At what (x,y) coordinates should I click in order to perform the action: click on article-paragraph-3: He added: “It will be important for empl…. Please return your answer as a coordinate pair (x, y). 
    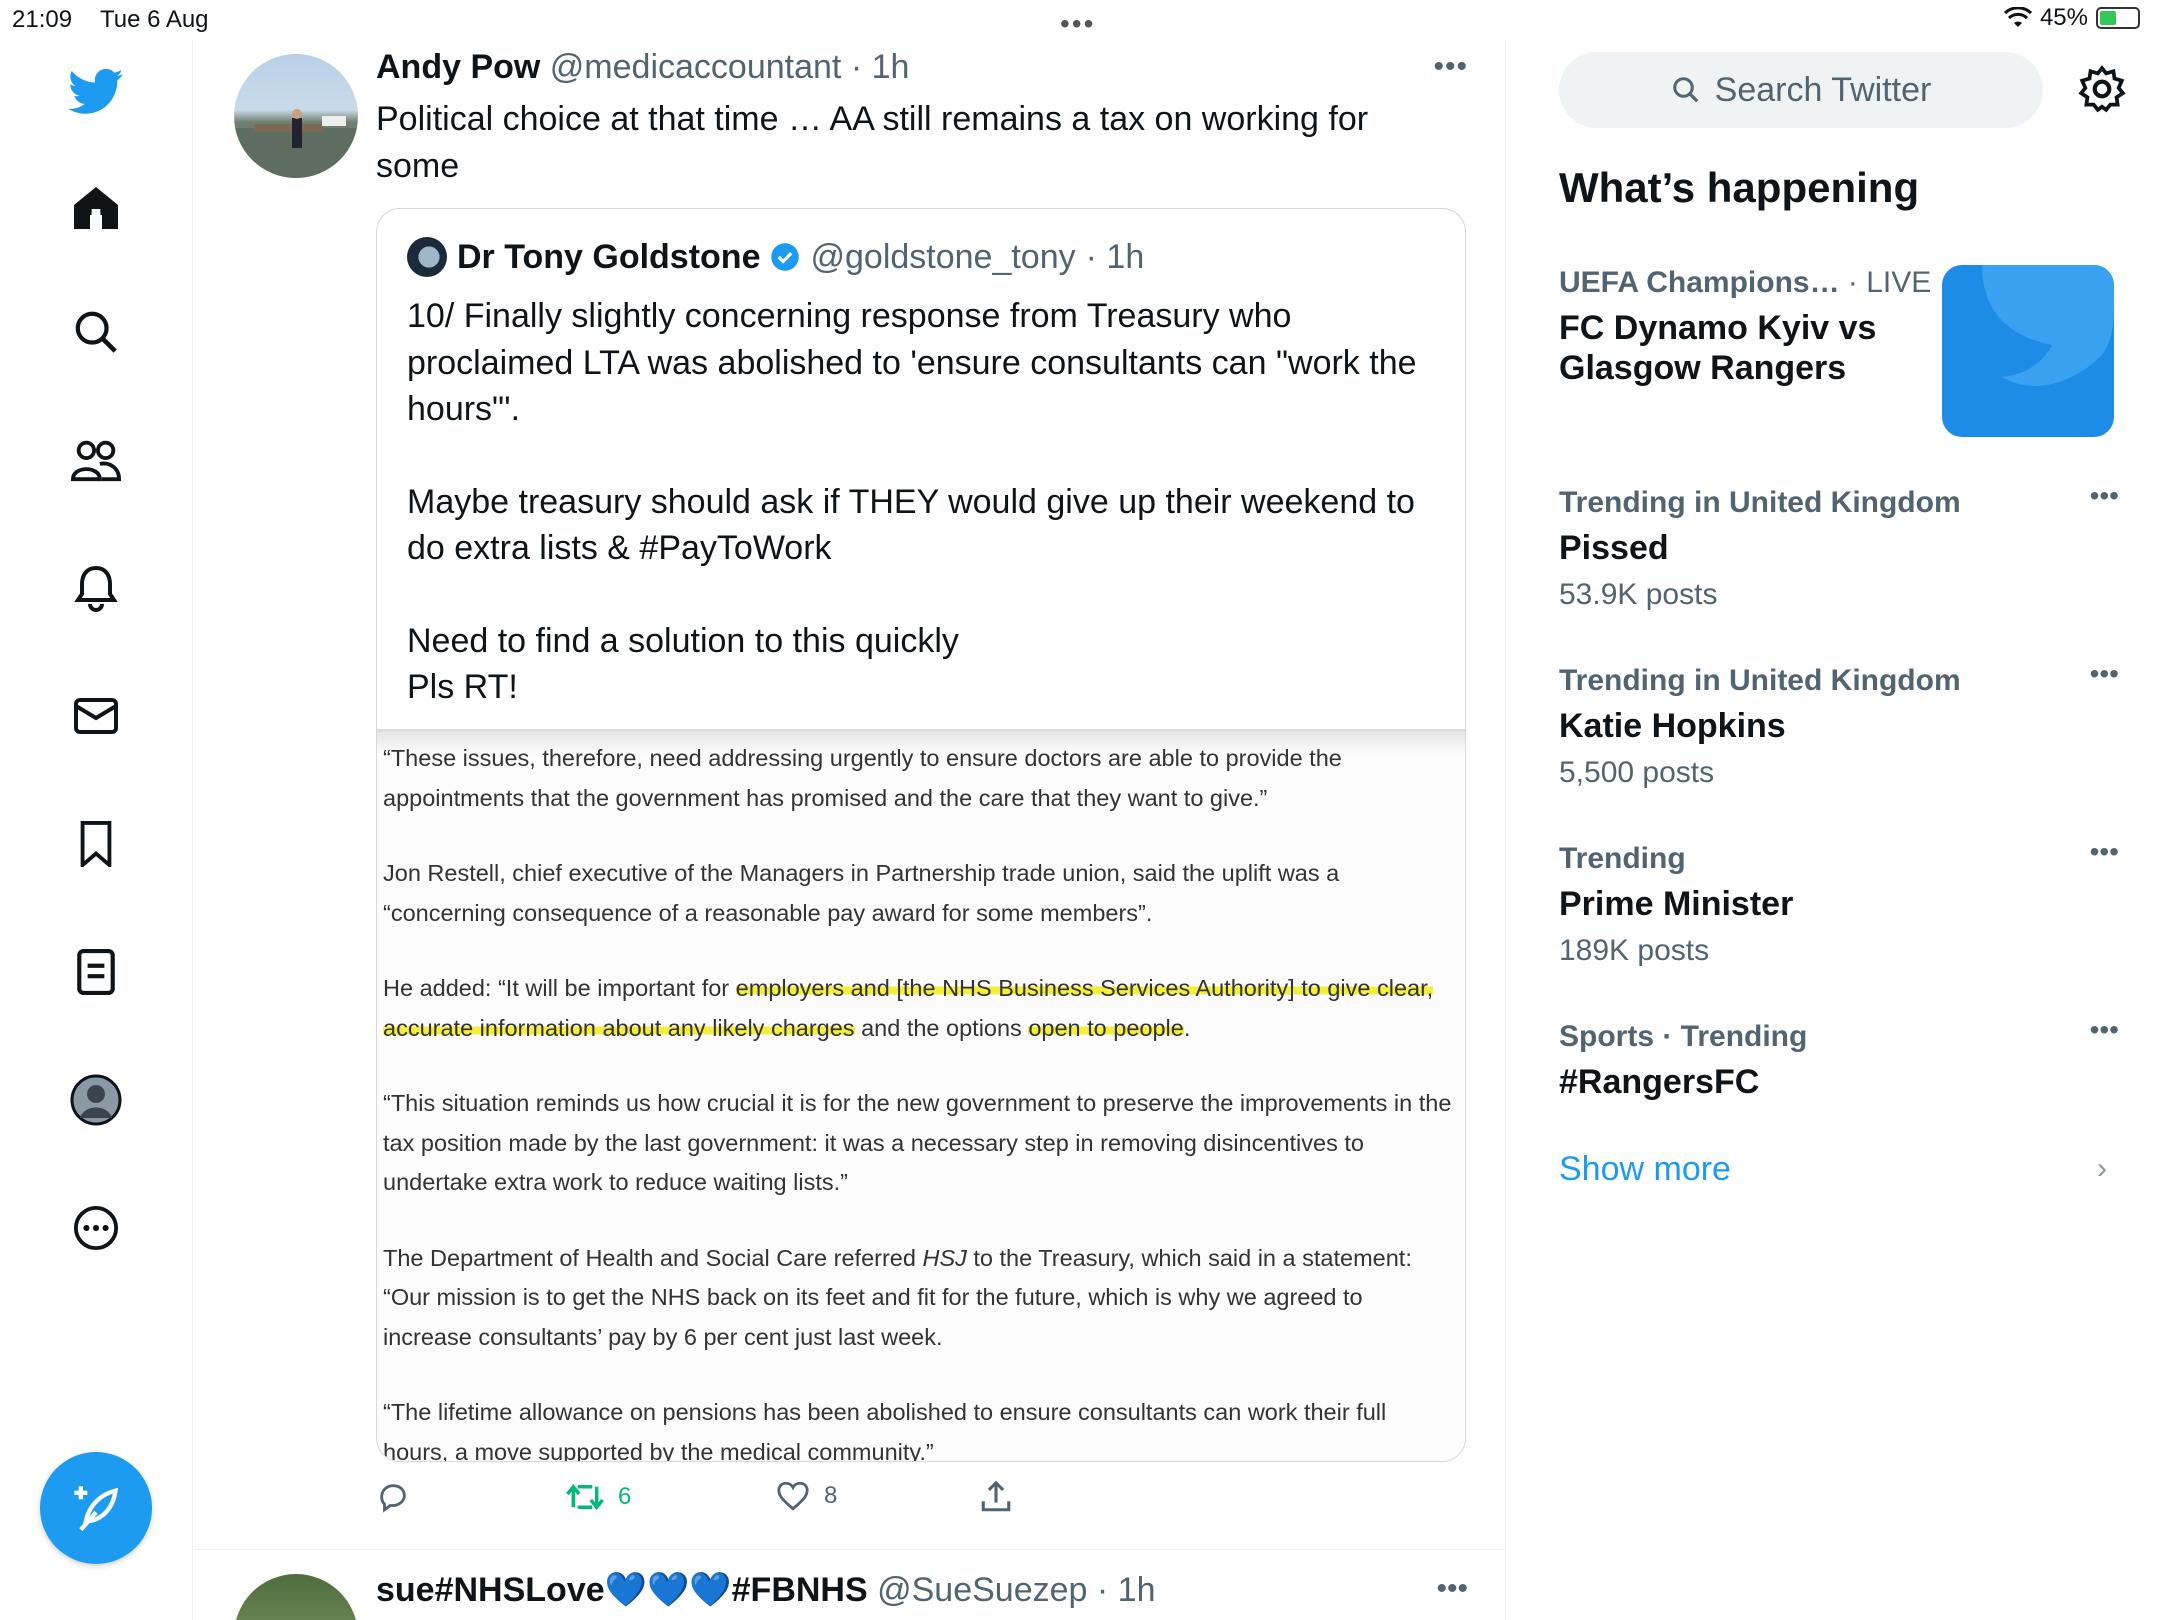
    Looking at the image, I should click on (918, 1008).